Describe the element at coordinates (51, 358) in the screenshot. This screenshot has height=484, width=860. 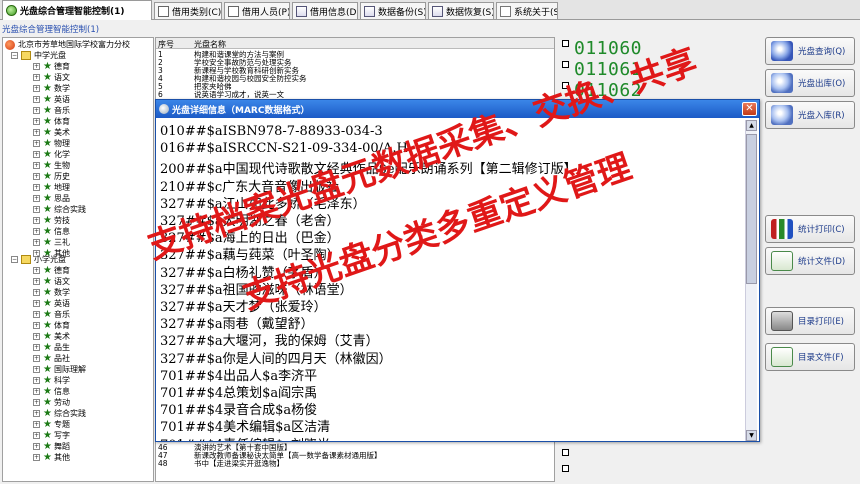
I see `tree-item: + ★ 品社` at that location.